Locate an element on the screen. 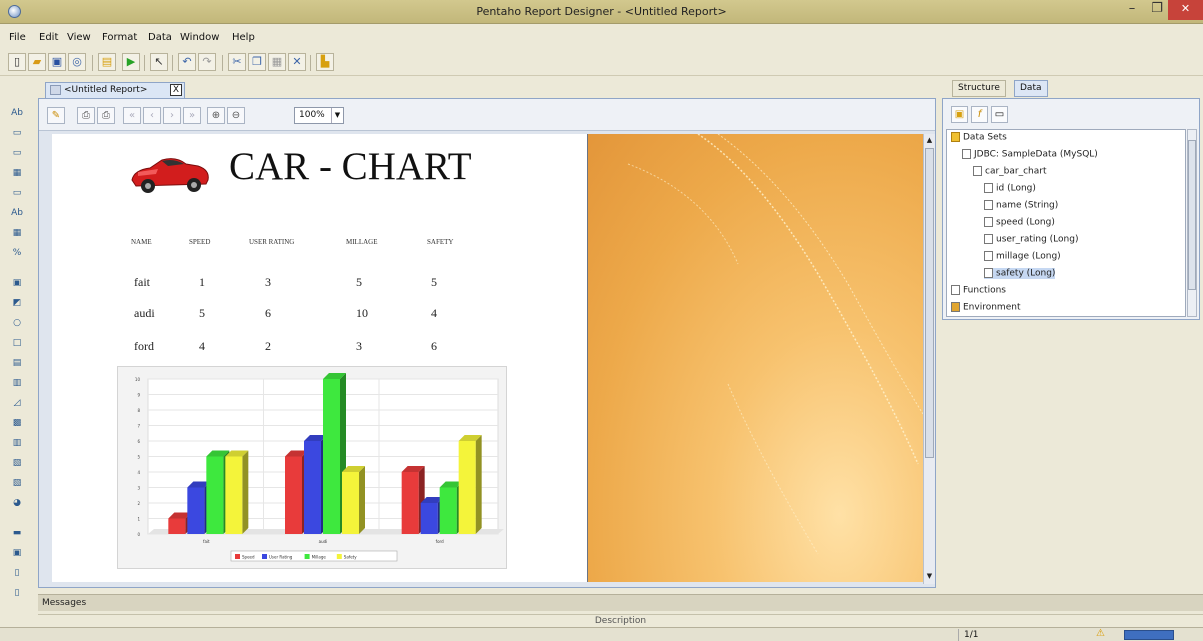  zoom-out-icon: ⊖ is located at coordinates (236, 115).